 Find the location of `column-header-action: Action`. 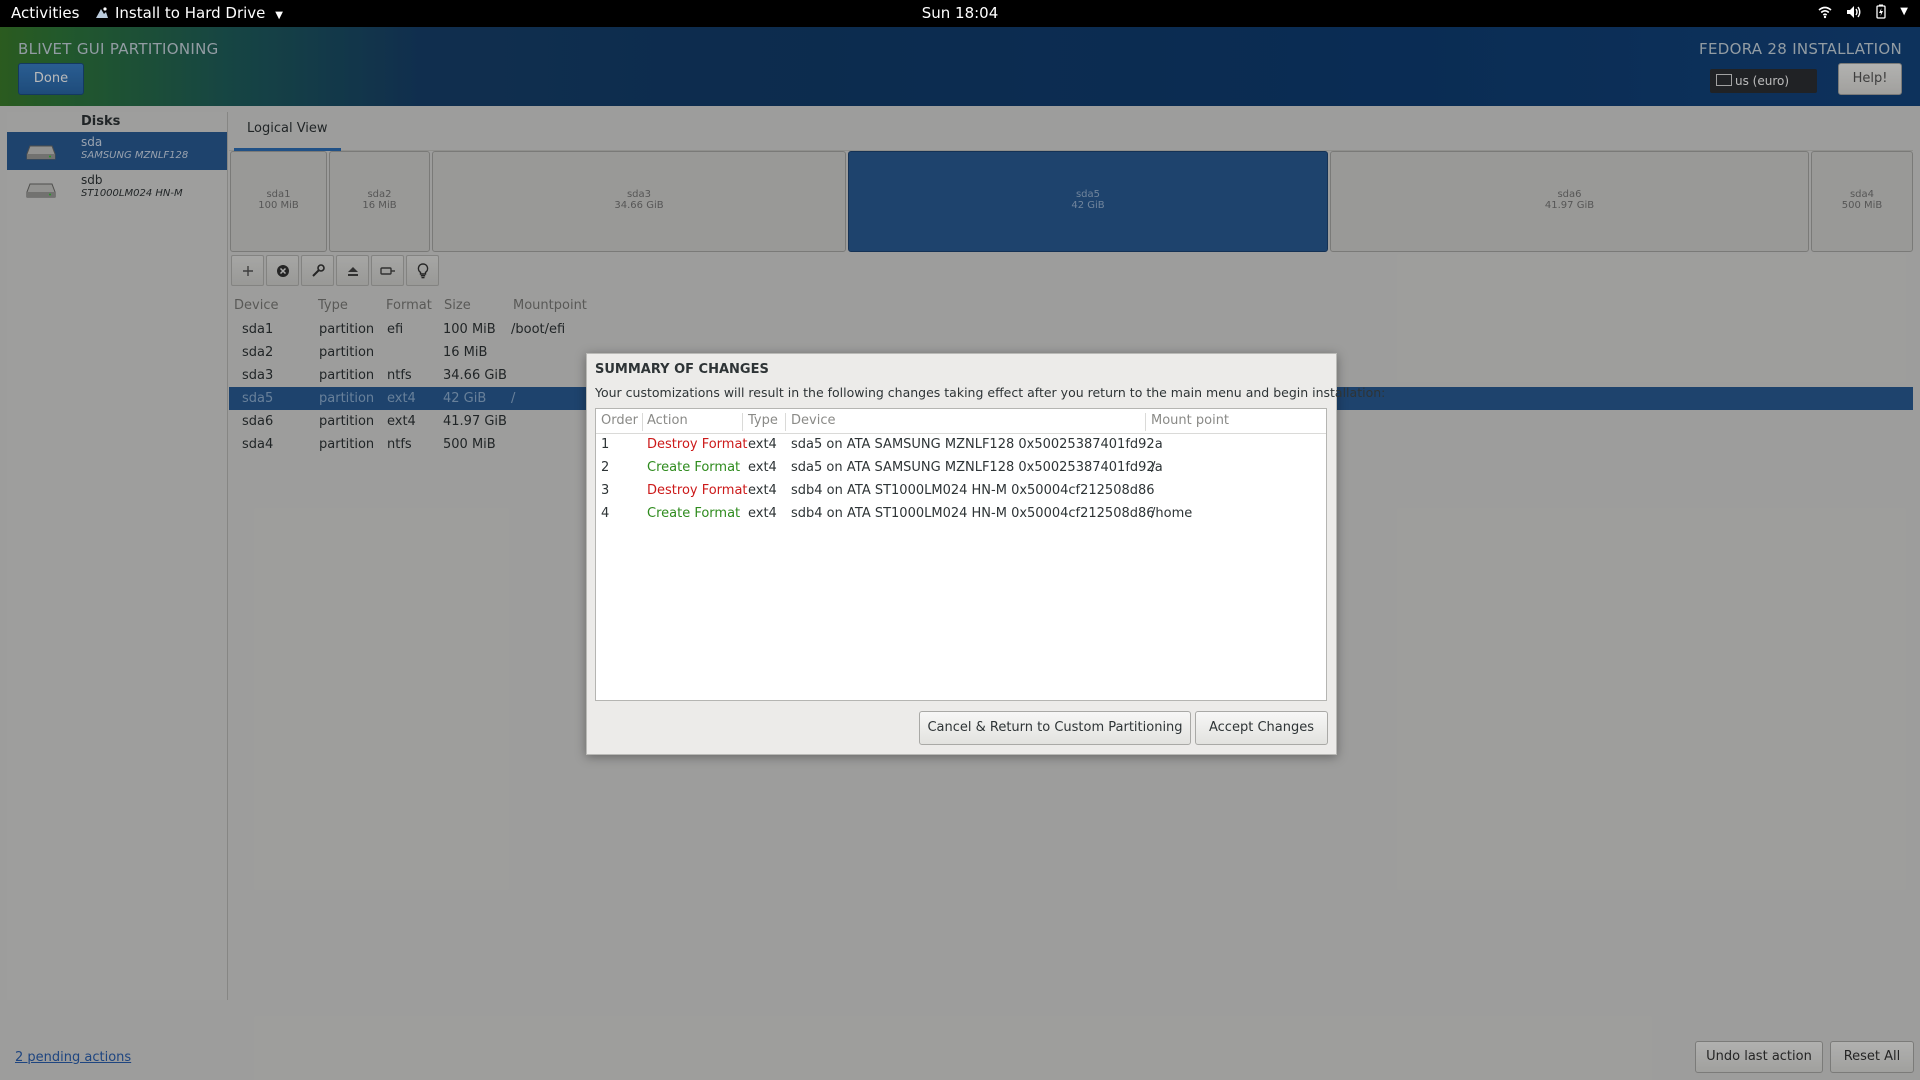

column-header-action: Action is located at coordinates (692, 422).